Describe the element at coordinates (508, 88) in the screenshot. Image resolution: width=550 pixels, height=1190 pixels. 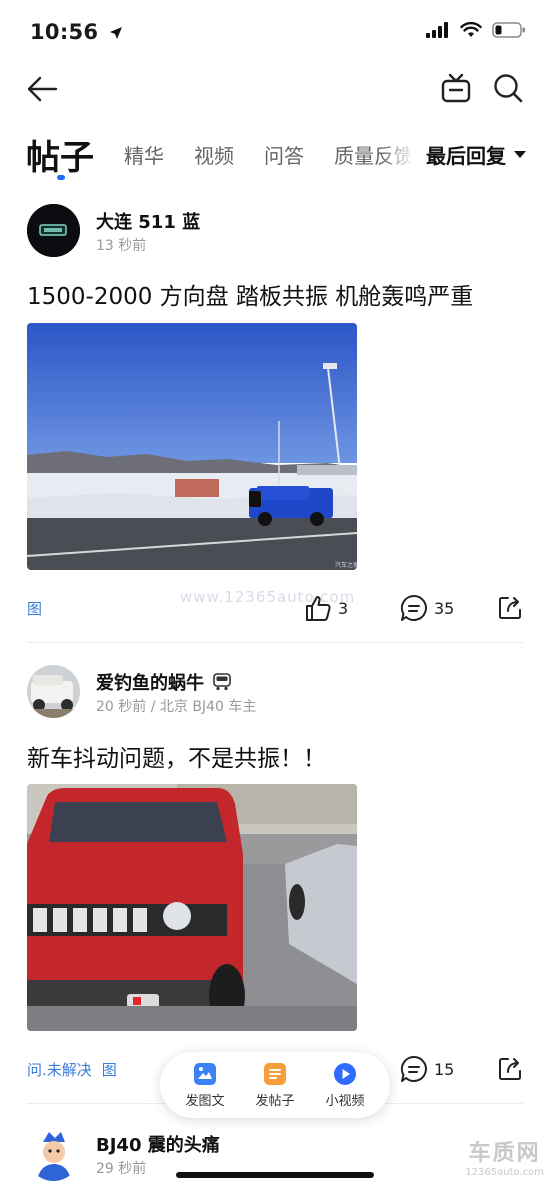
I see `search-icon` at that location.